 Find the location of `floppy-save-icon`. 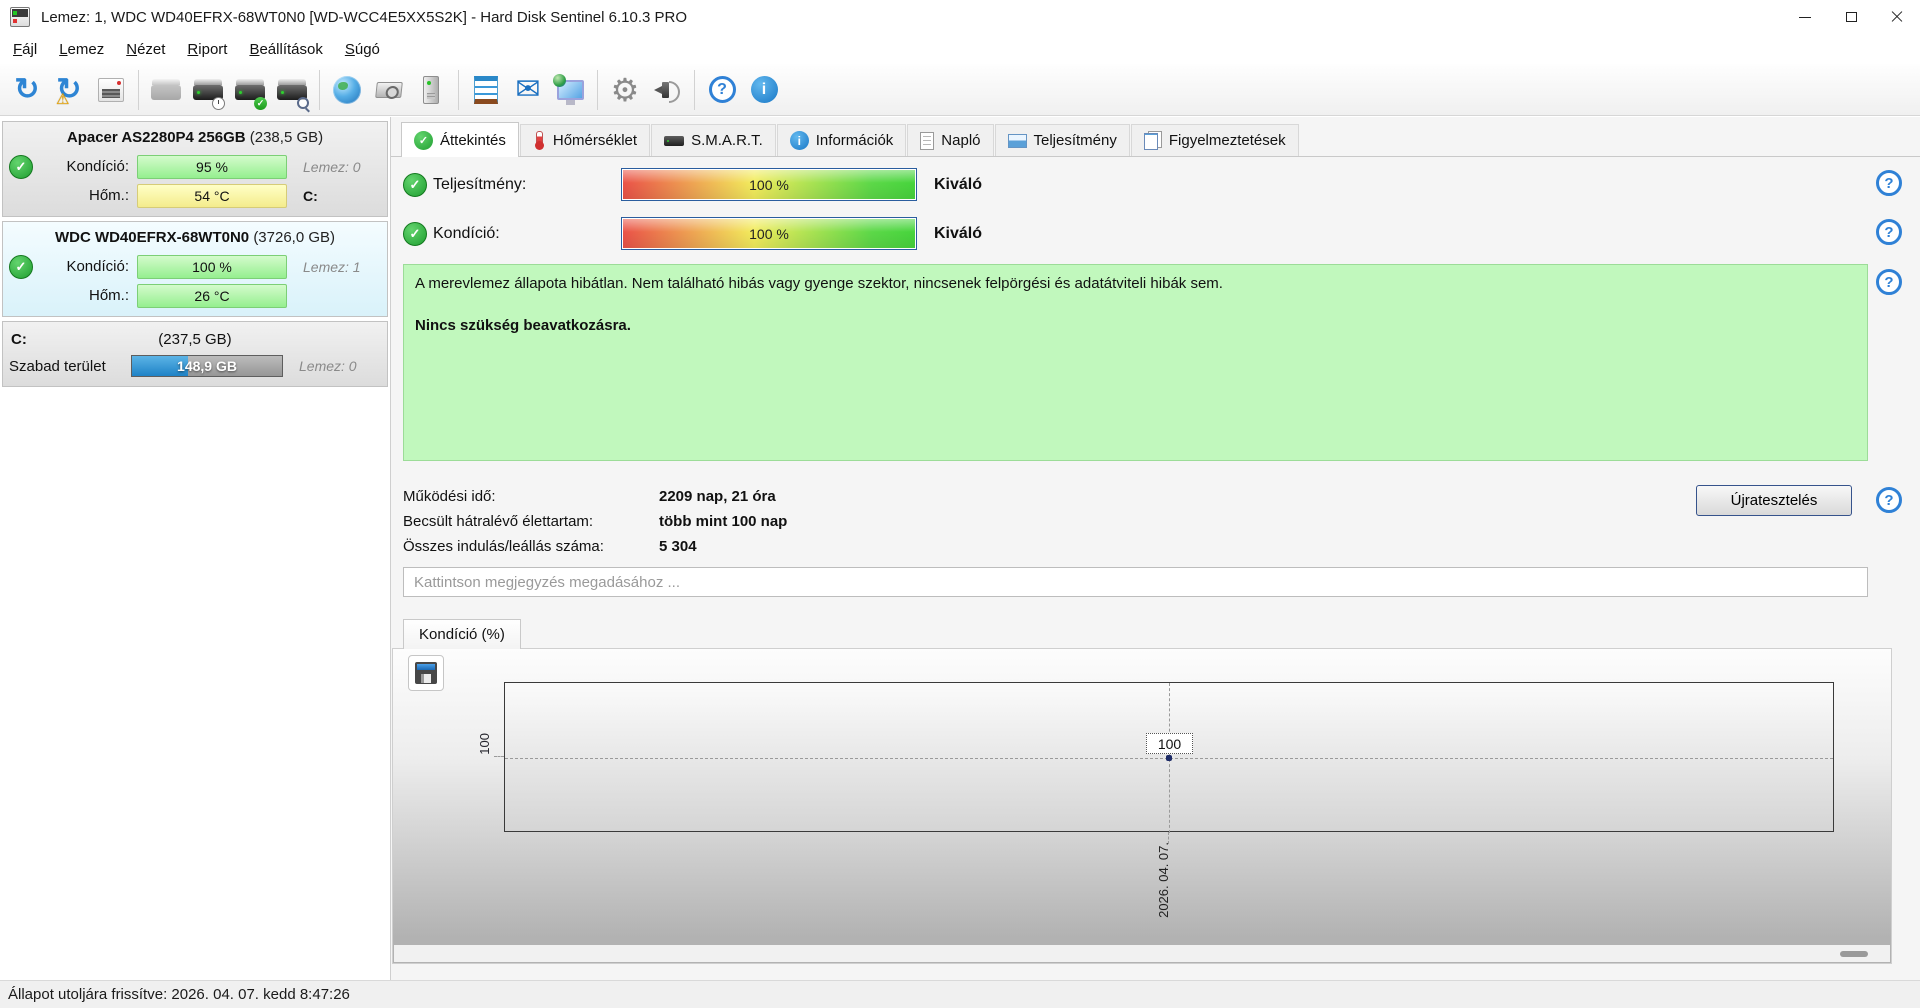

floppy-save-icon is located at coordinates (426, 673).